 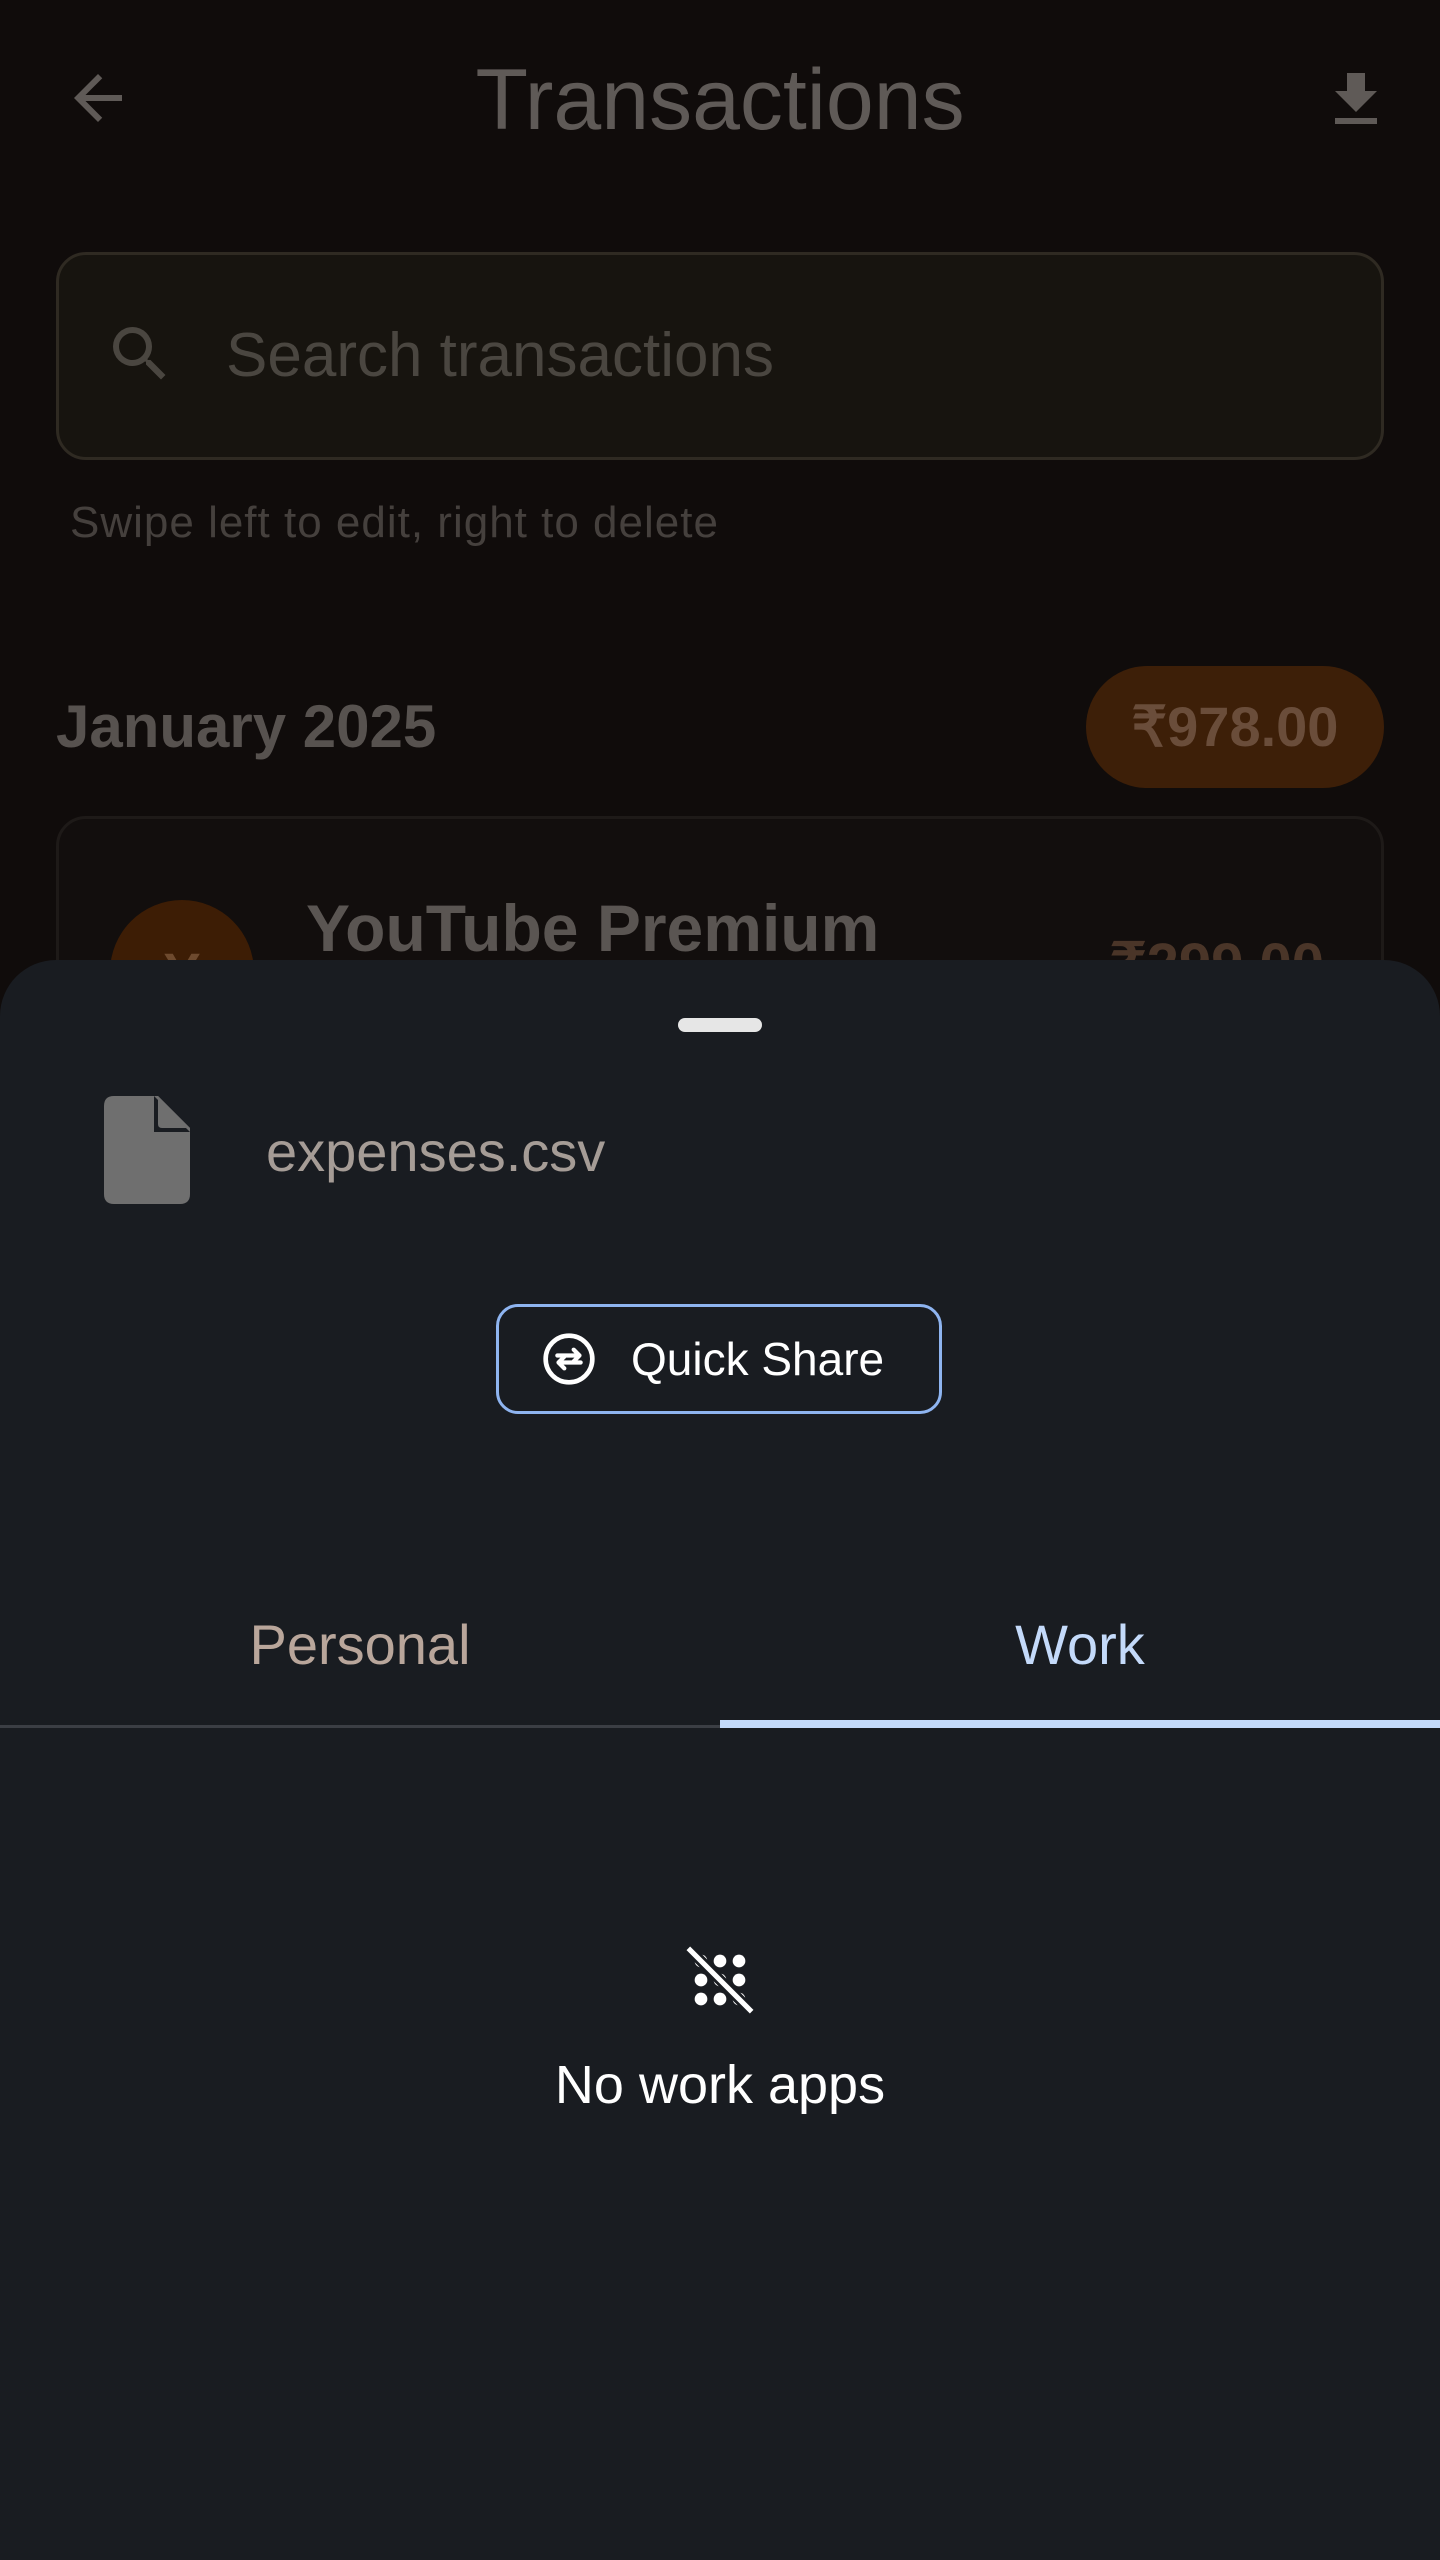 I want to click on tab-work: Work, so click(x=1080, y=1644).